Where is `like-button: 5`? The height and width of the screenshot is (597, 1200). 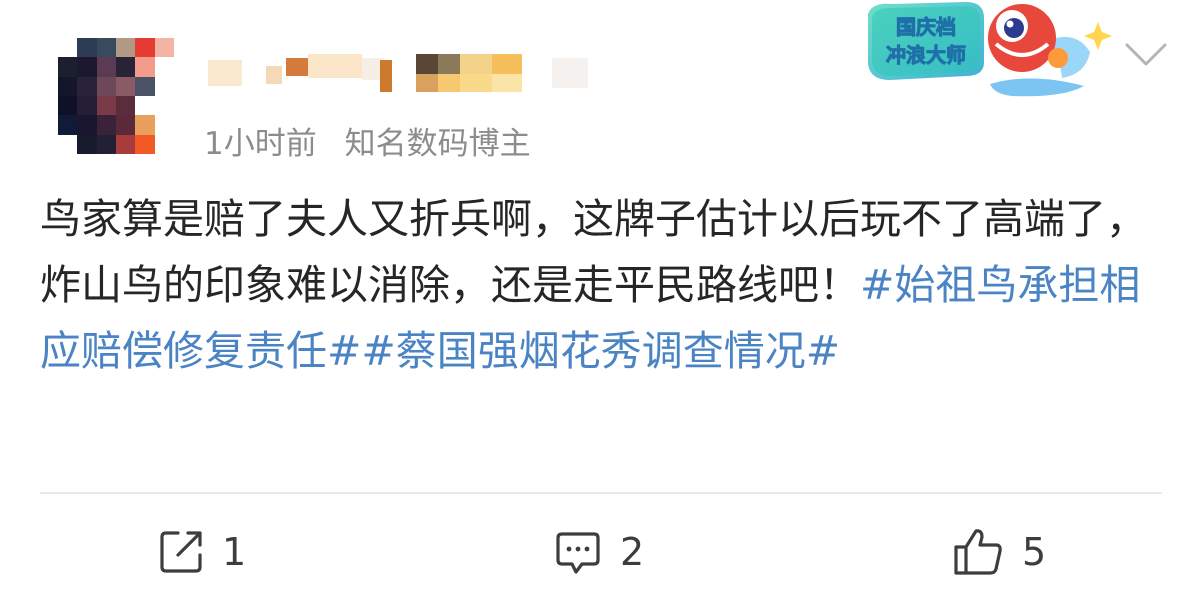 like-button: 5 is located at coordinates (999, 552).